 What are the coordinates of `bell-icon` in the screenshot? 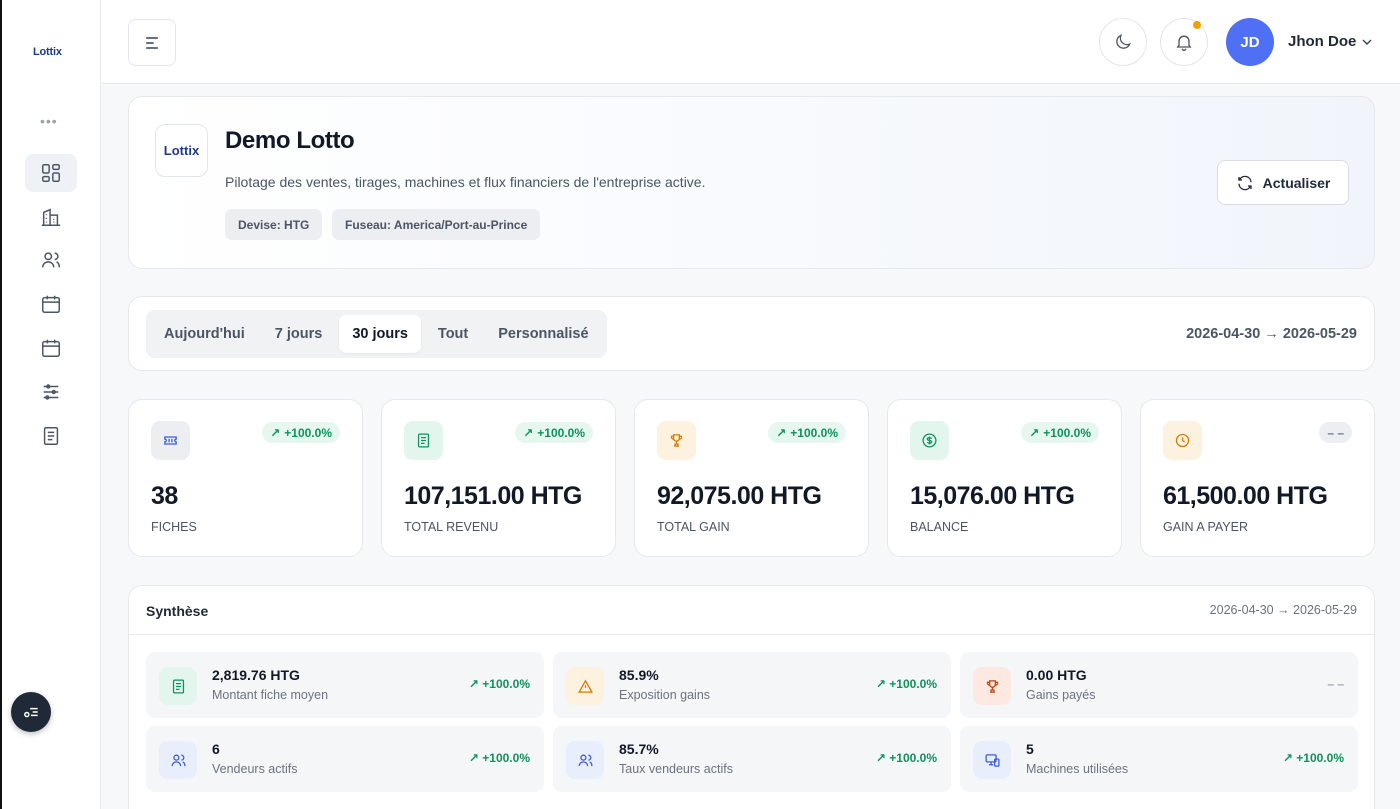 It's located at (1184, 43).